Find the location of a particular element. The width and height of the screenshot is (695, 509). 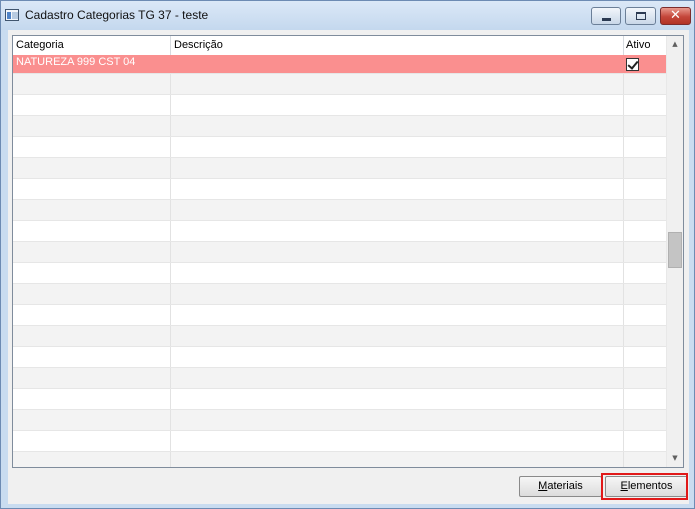

column-header-ativo: Ativo is located at coordinates (645, 45).